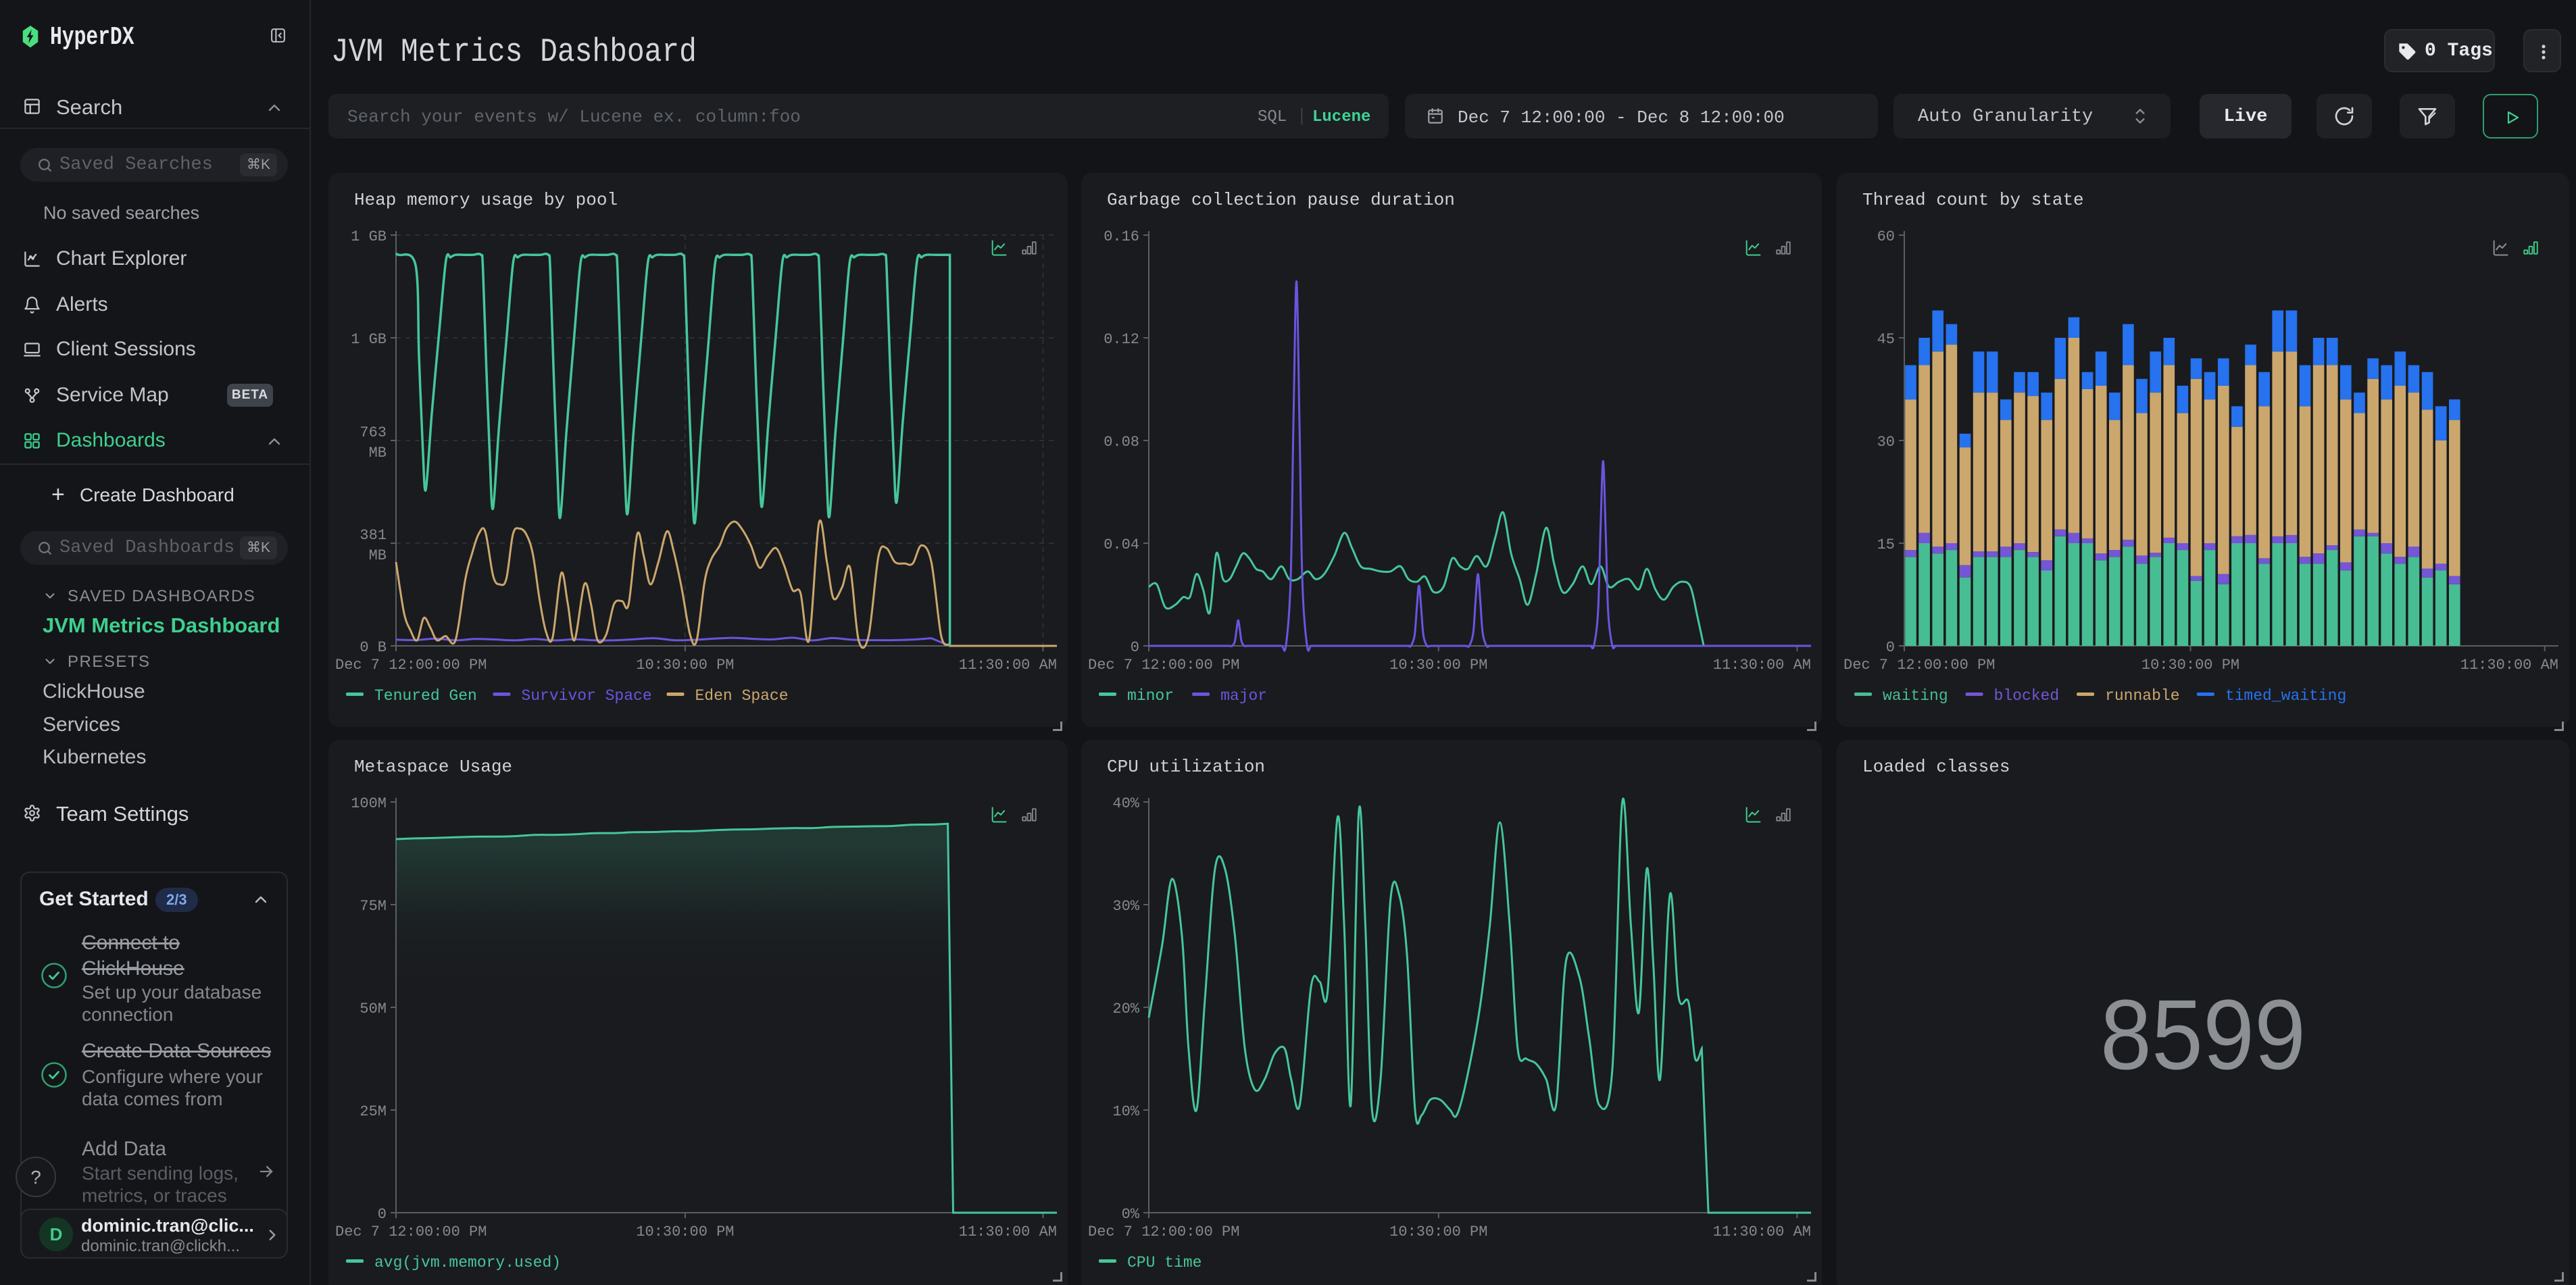  Describe the element at coordinates (742, 696) in the screenshot. I see `svg-text: Eden Space` at that location.